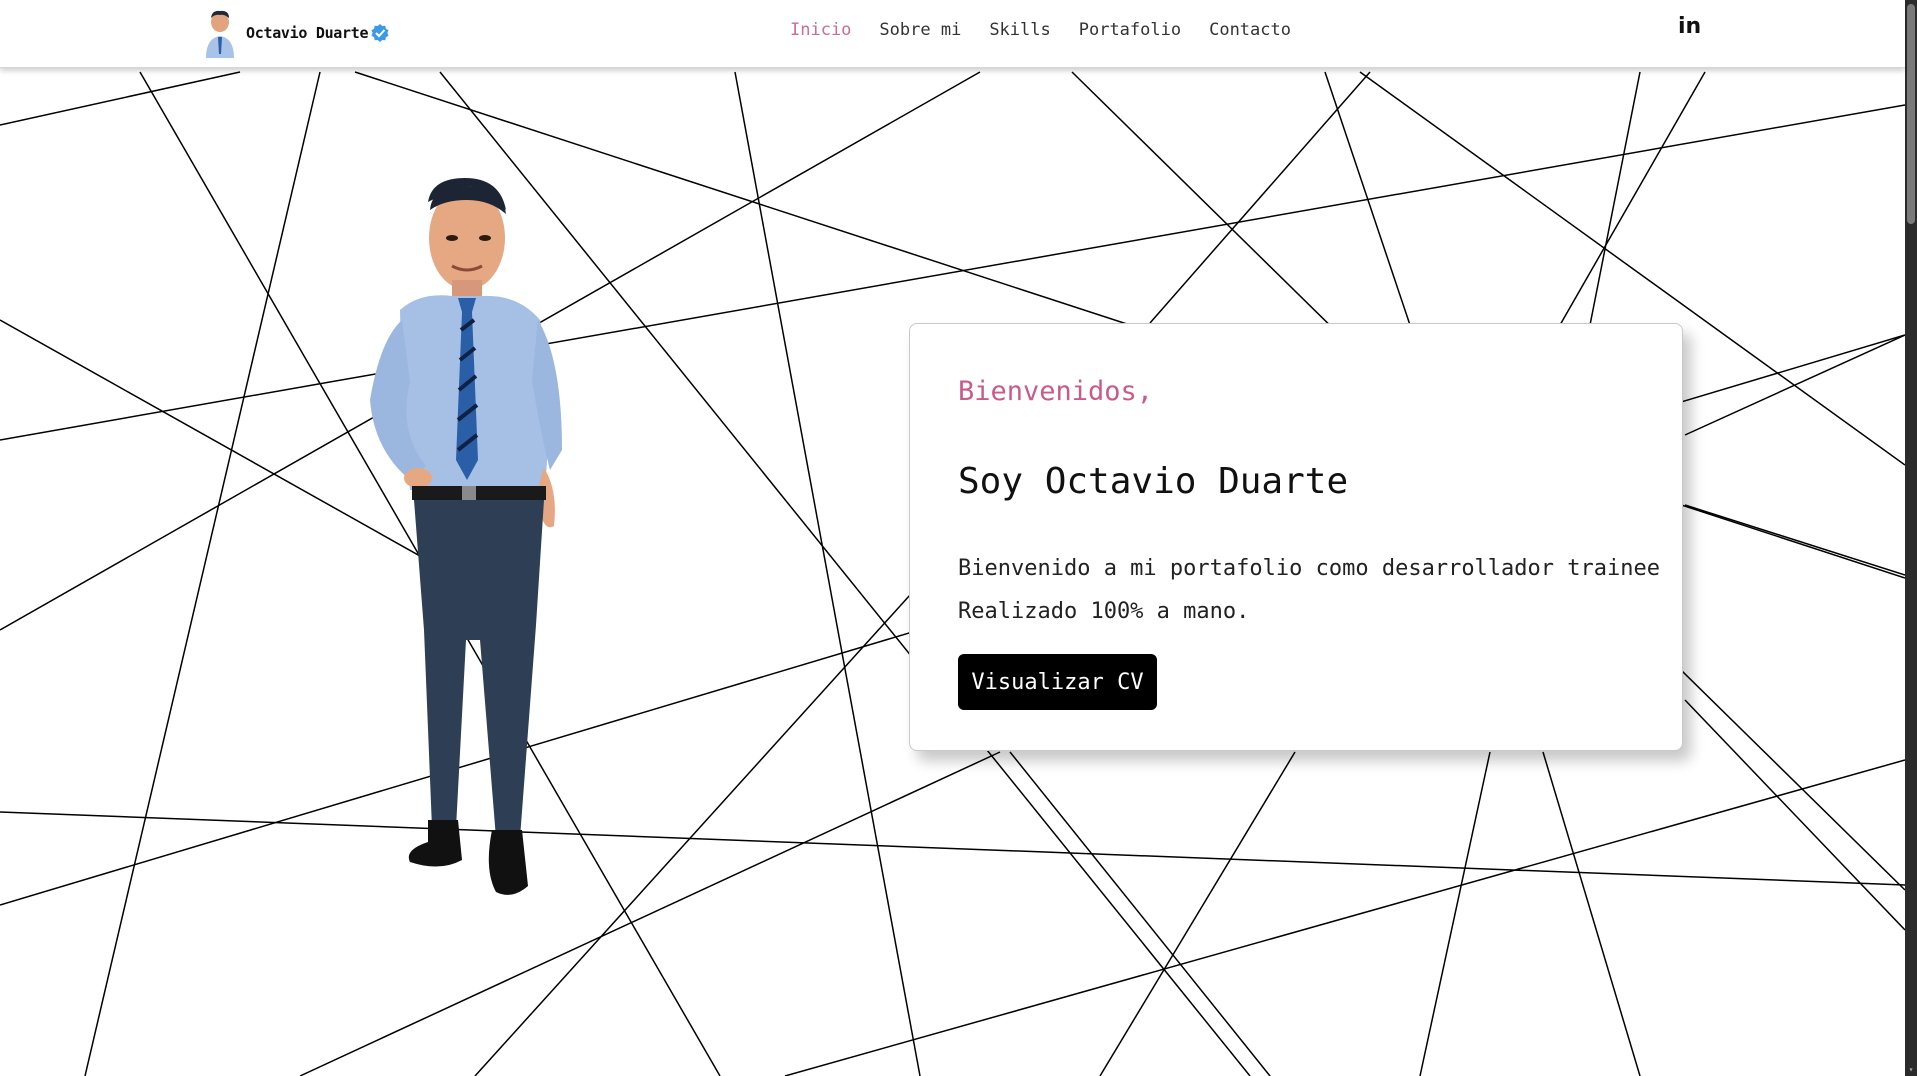  I want to click on avatar, so click(220, 34).